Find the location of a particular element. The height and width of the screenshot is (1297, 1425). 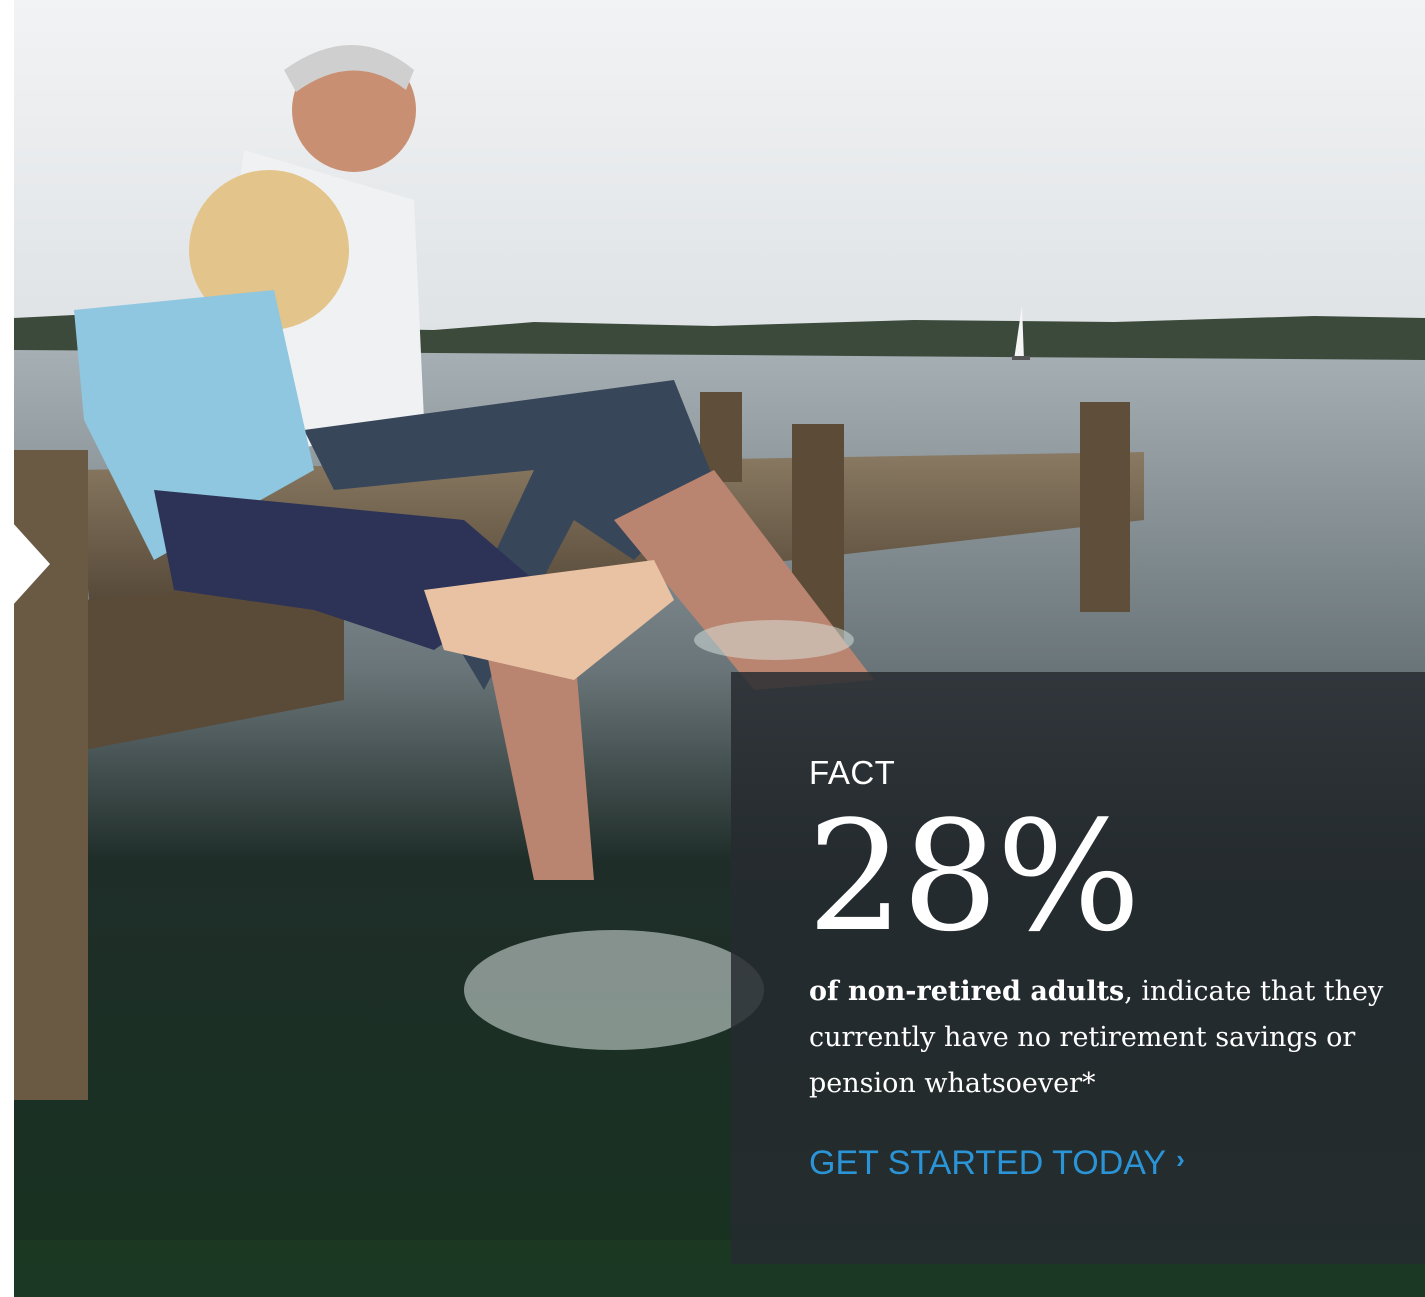

get-started-link: GET STARTED TODAY › is located at coordinates (997, 1163).